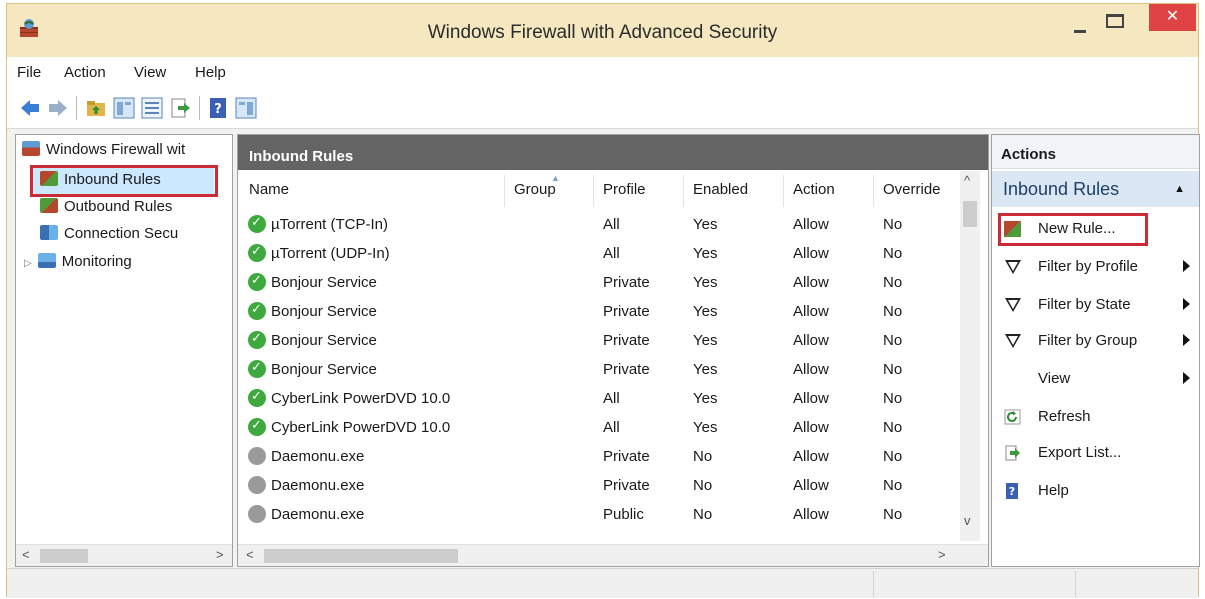 The width and height of the screenshot is (1205, 599). What do you see at coordinates (970, 356) in the screenshot?
I see `rules-vertical-scrollbar: ^ v` at bounding box center [970, 356].